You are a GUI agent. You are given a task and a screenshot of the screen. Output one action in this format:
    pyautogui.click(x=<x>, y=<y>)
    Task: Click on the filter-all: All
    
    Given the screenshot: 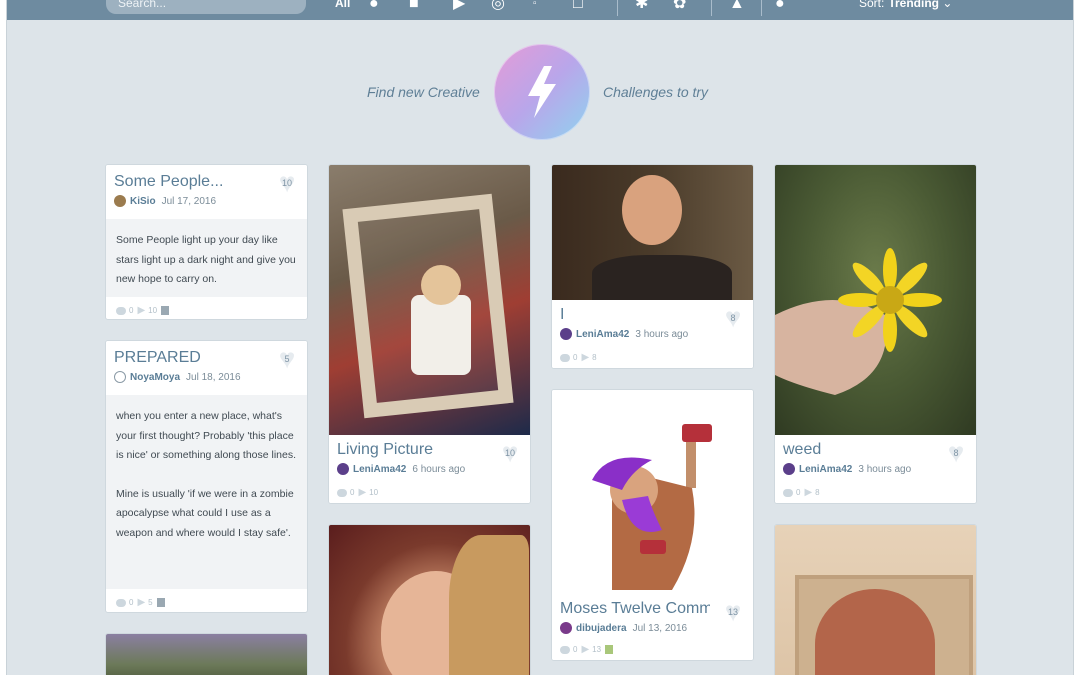 What is the action you would take?
    pyautogui.click(x=342, y=5)
    